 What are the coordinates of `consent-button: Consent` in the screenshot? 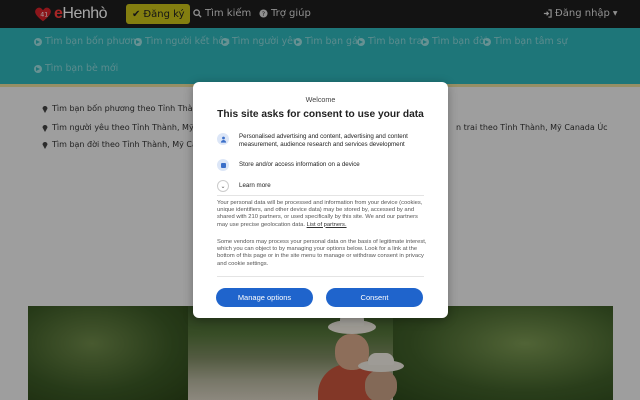 It's located at (374, 297).